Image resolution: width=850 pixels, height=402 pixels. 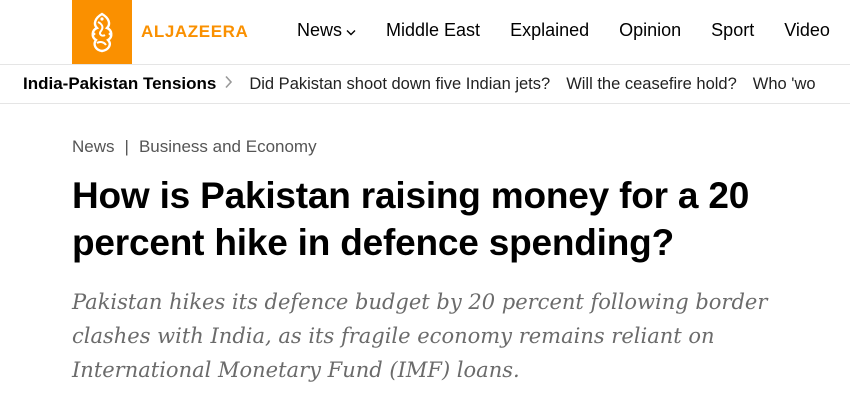 What do you see at coordinates (549, 30) in the screenshot?
I see `nav-item-explained: Explained` at bounding box center [549, 30].